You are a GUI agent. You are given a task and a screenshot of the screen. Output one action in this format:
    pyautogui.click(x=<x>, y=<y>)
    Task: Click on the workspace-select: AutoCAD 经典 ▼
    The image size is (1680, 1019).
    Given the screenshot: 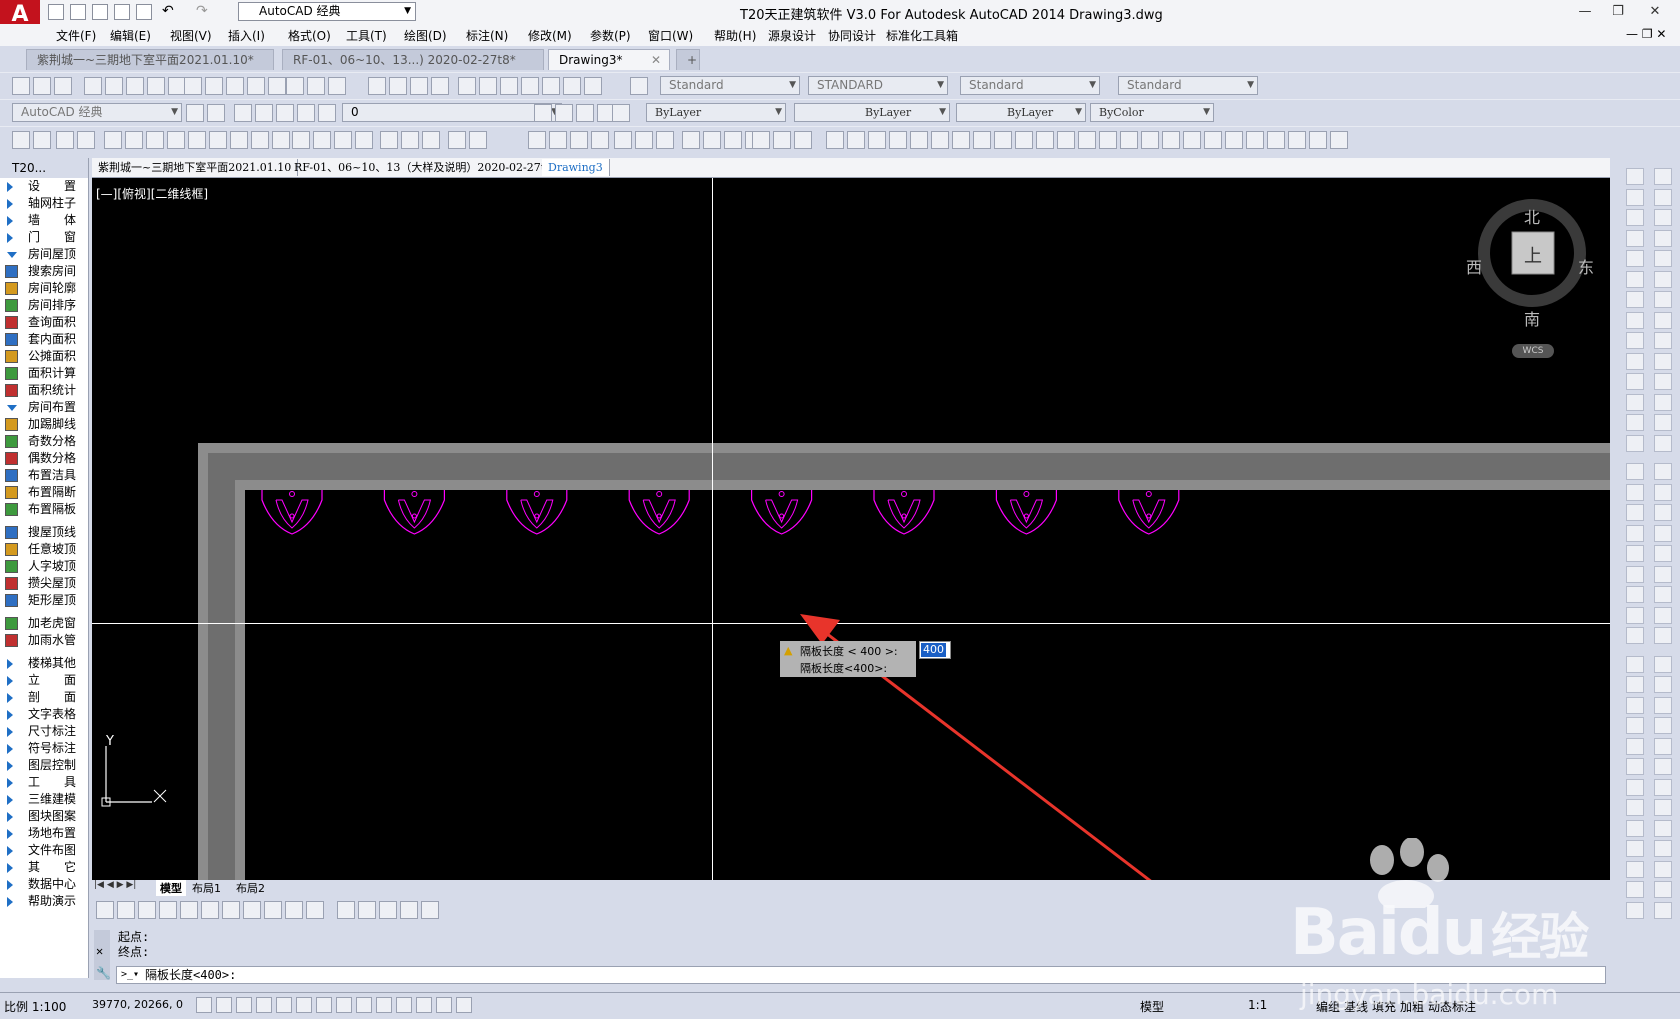 What is the action you would take?
    pyautogui.click(x=327, y=11)
    